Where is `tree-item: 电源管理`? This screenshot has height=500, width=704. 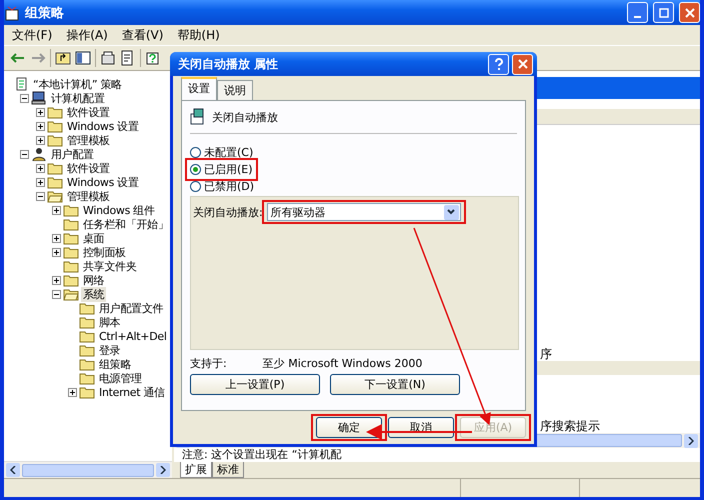 tree-item: 电源管理 is located at coordinates (120, 378).